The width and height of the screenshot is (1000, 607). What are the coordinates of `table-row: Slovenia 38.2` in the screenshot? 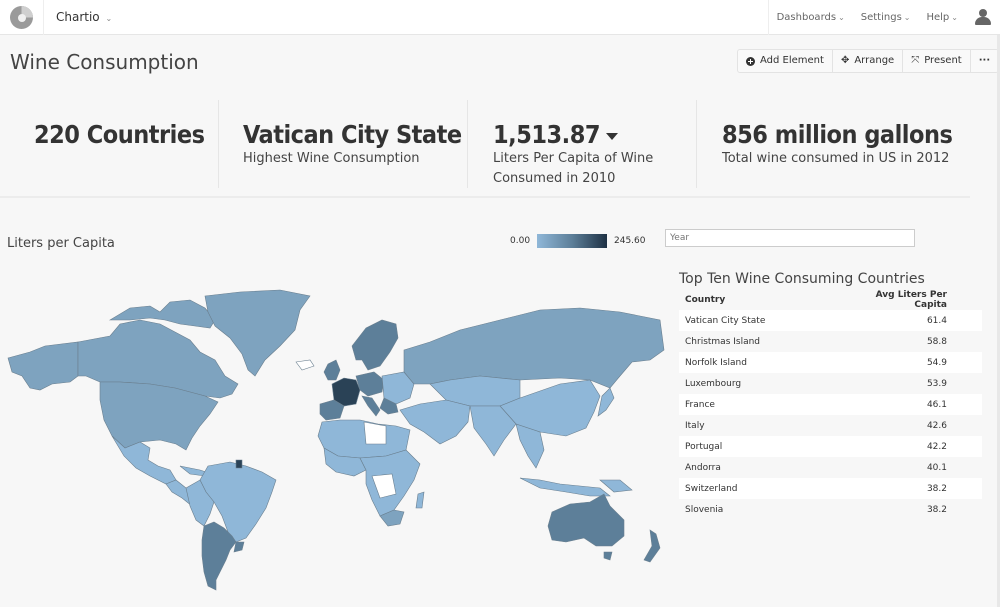 It's located at (830, 509).